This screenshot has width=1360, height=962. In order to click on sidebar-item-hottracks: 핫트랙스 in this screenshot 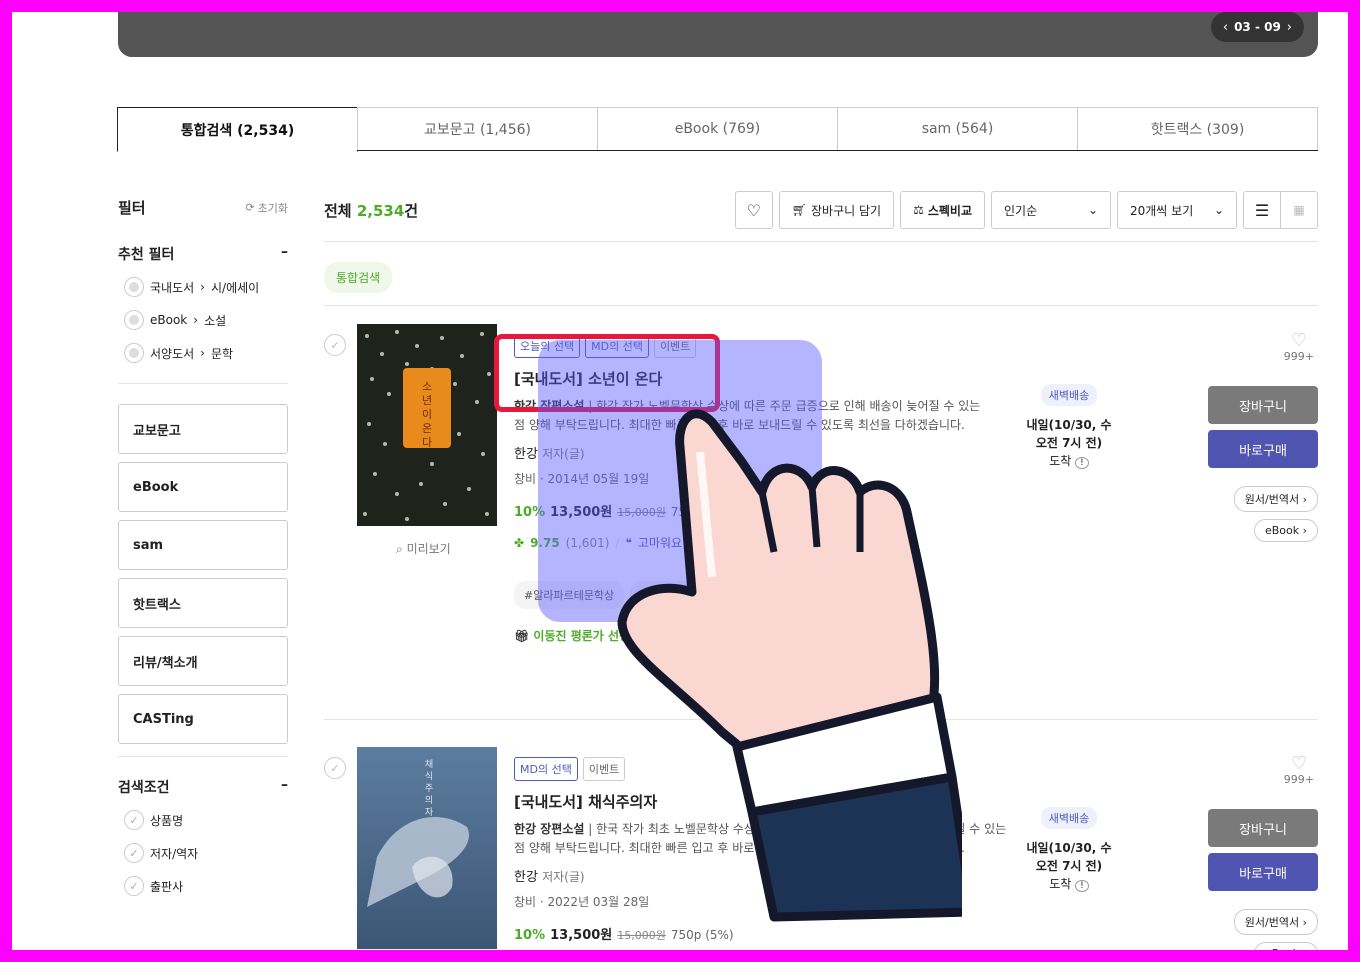, I will do `click(203, 603)`.